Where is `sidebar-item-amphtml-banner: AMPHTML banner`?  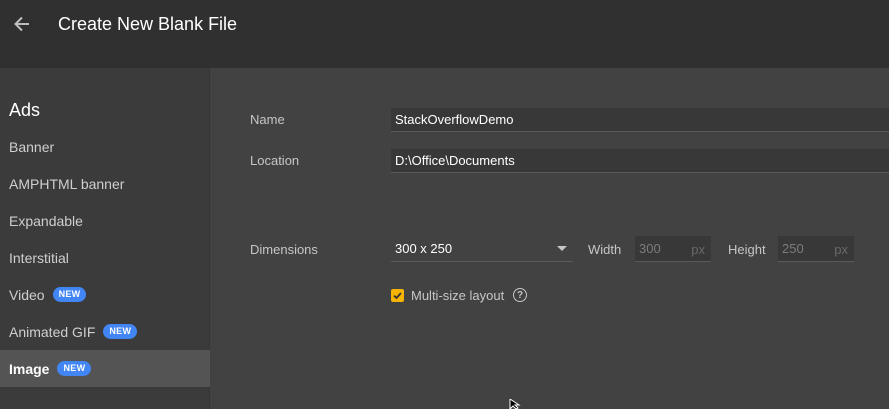 sidebar-item-amphtml-banner: AMPHTML banner is located at coordinates (105, 183).